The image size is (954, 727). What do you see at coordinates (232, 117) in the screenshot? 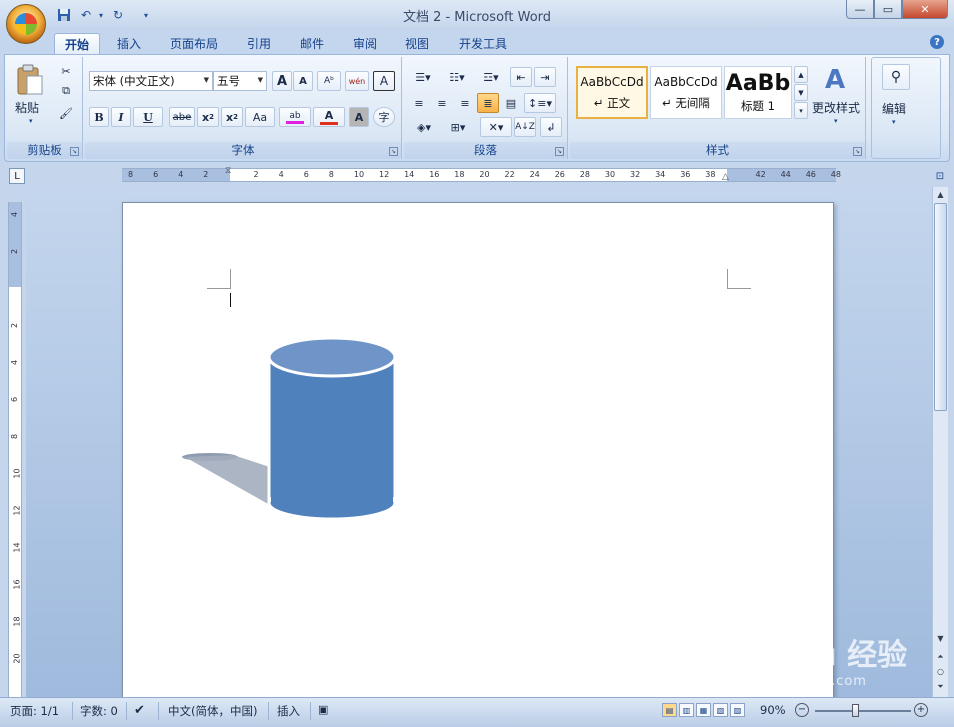
I see `superscript-button: x2` at bounding box center [232, 117].